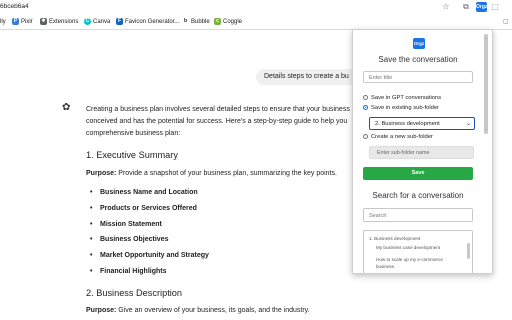 This screenshot has height=320, width=512. I want to click on search-input: Search, so click(418, 215).